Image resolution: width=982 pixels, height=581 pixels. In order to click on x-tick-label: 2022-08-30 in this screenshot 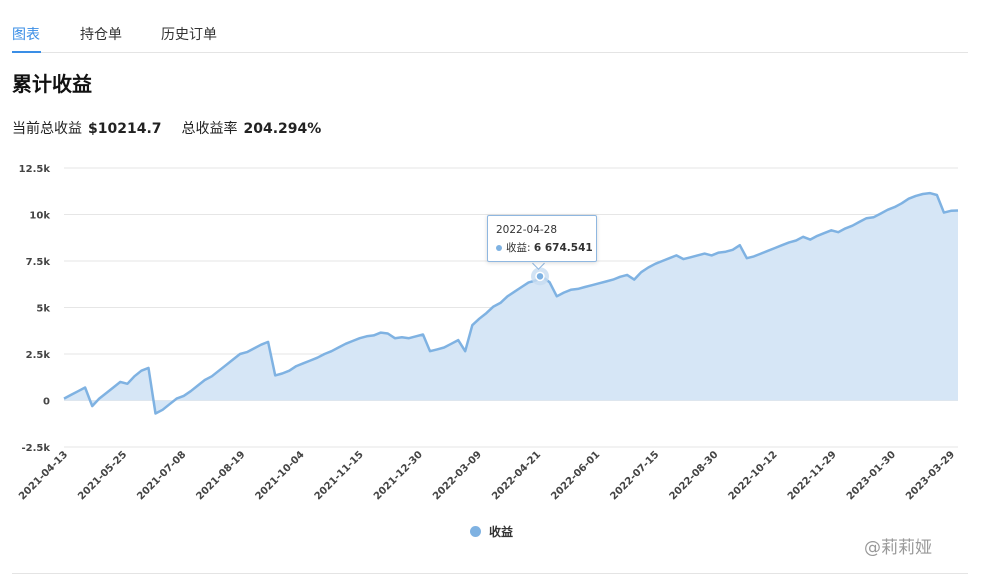, I will do `click(694, 475)`.